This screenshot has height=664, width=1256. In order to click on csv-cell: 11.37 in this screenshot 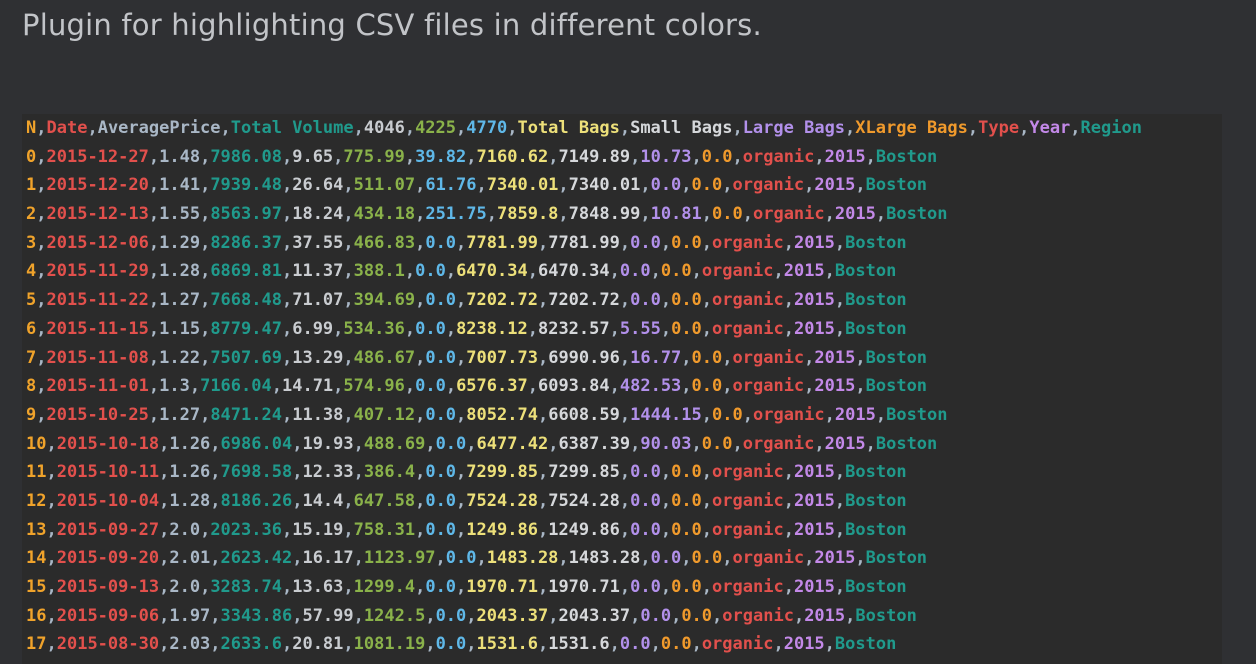, I will do `click(318, 271)`.